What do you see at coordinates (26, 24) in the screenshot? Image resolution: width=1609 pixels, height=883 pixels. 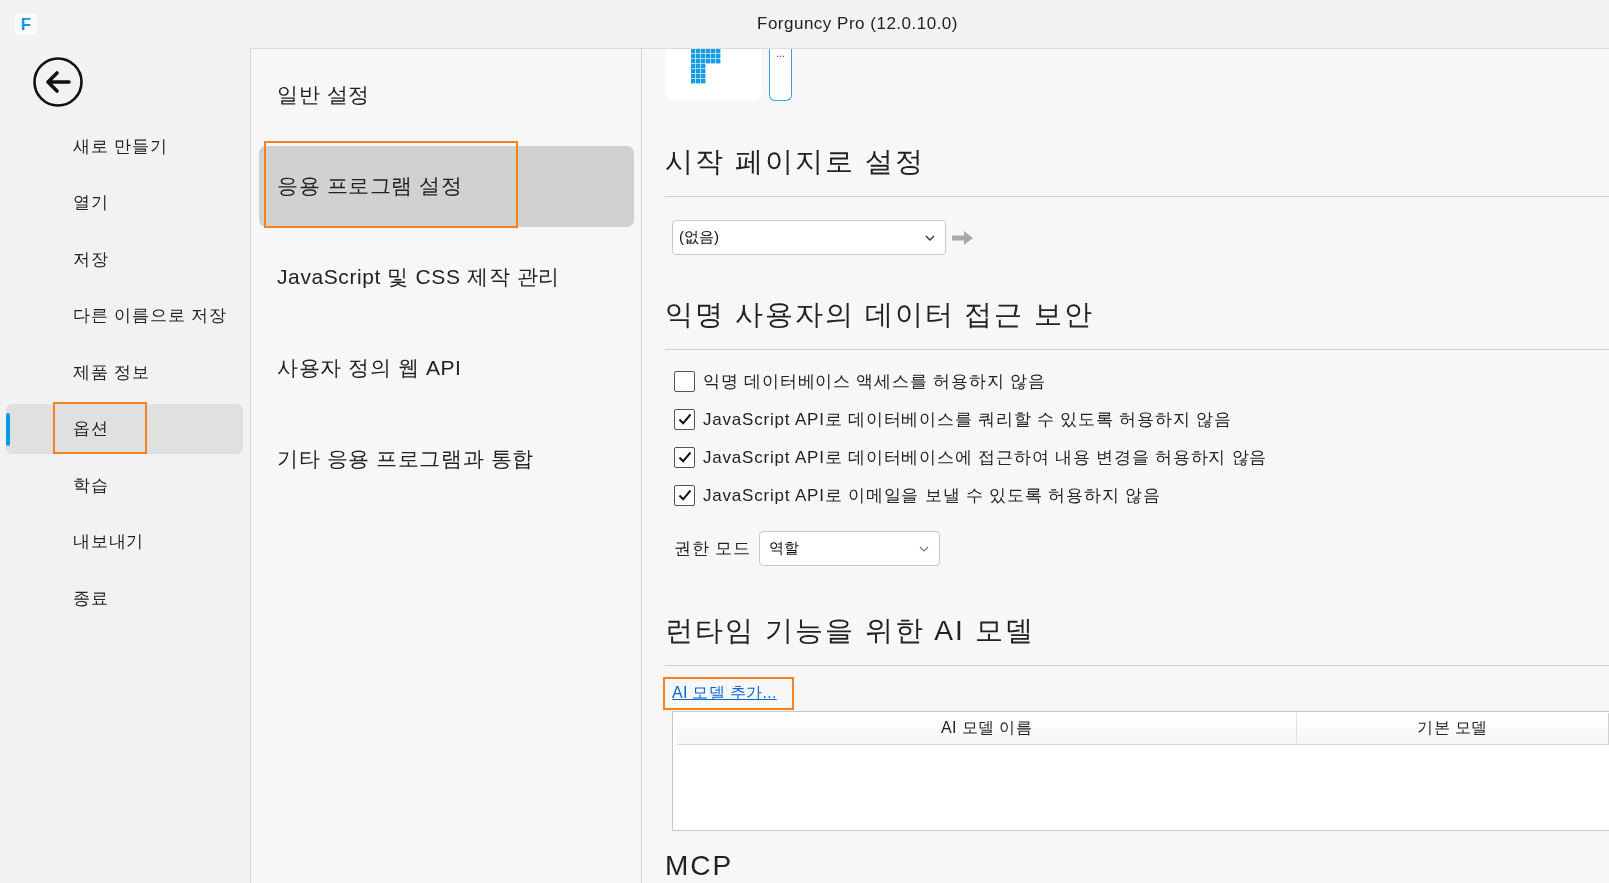 I see `app-logo: F` at bounding box center [26, 24].